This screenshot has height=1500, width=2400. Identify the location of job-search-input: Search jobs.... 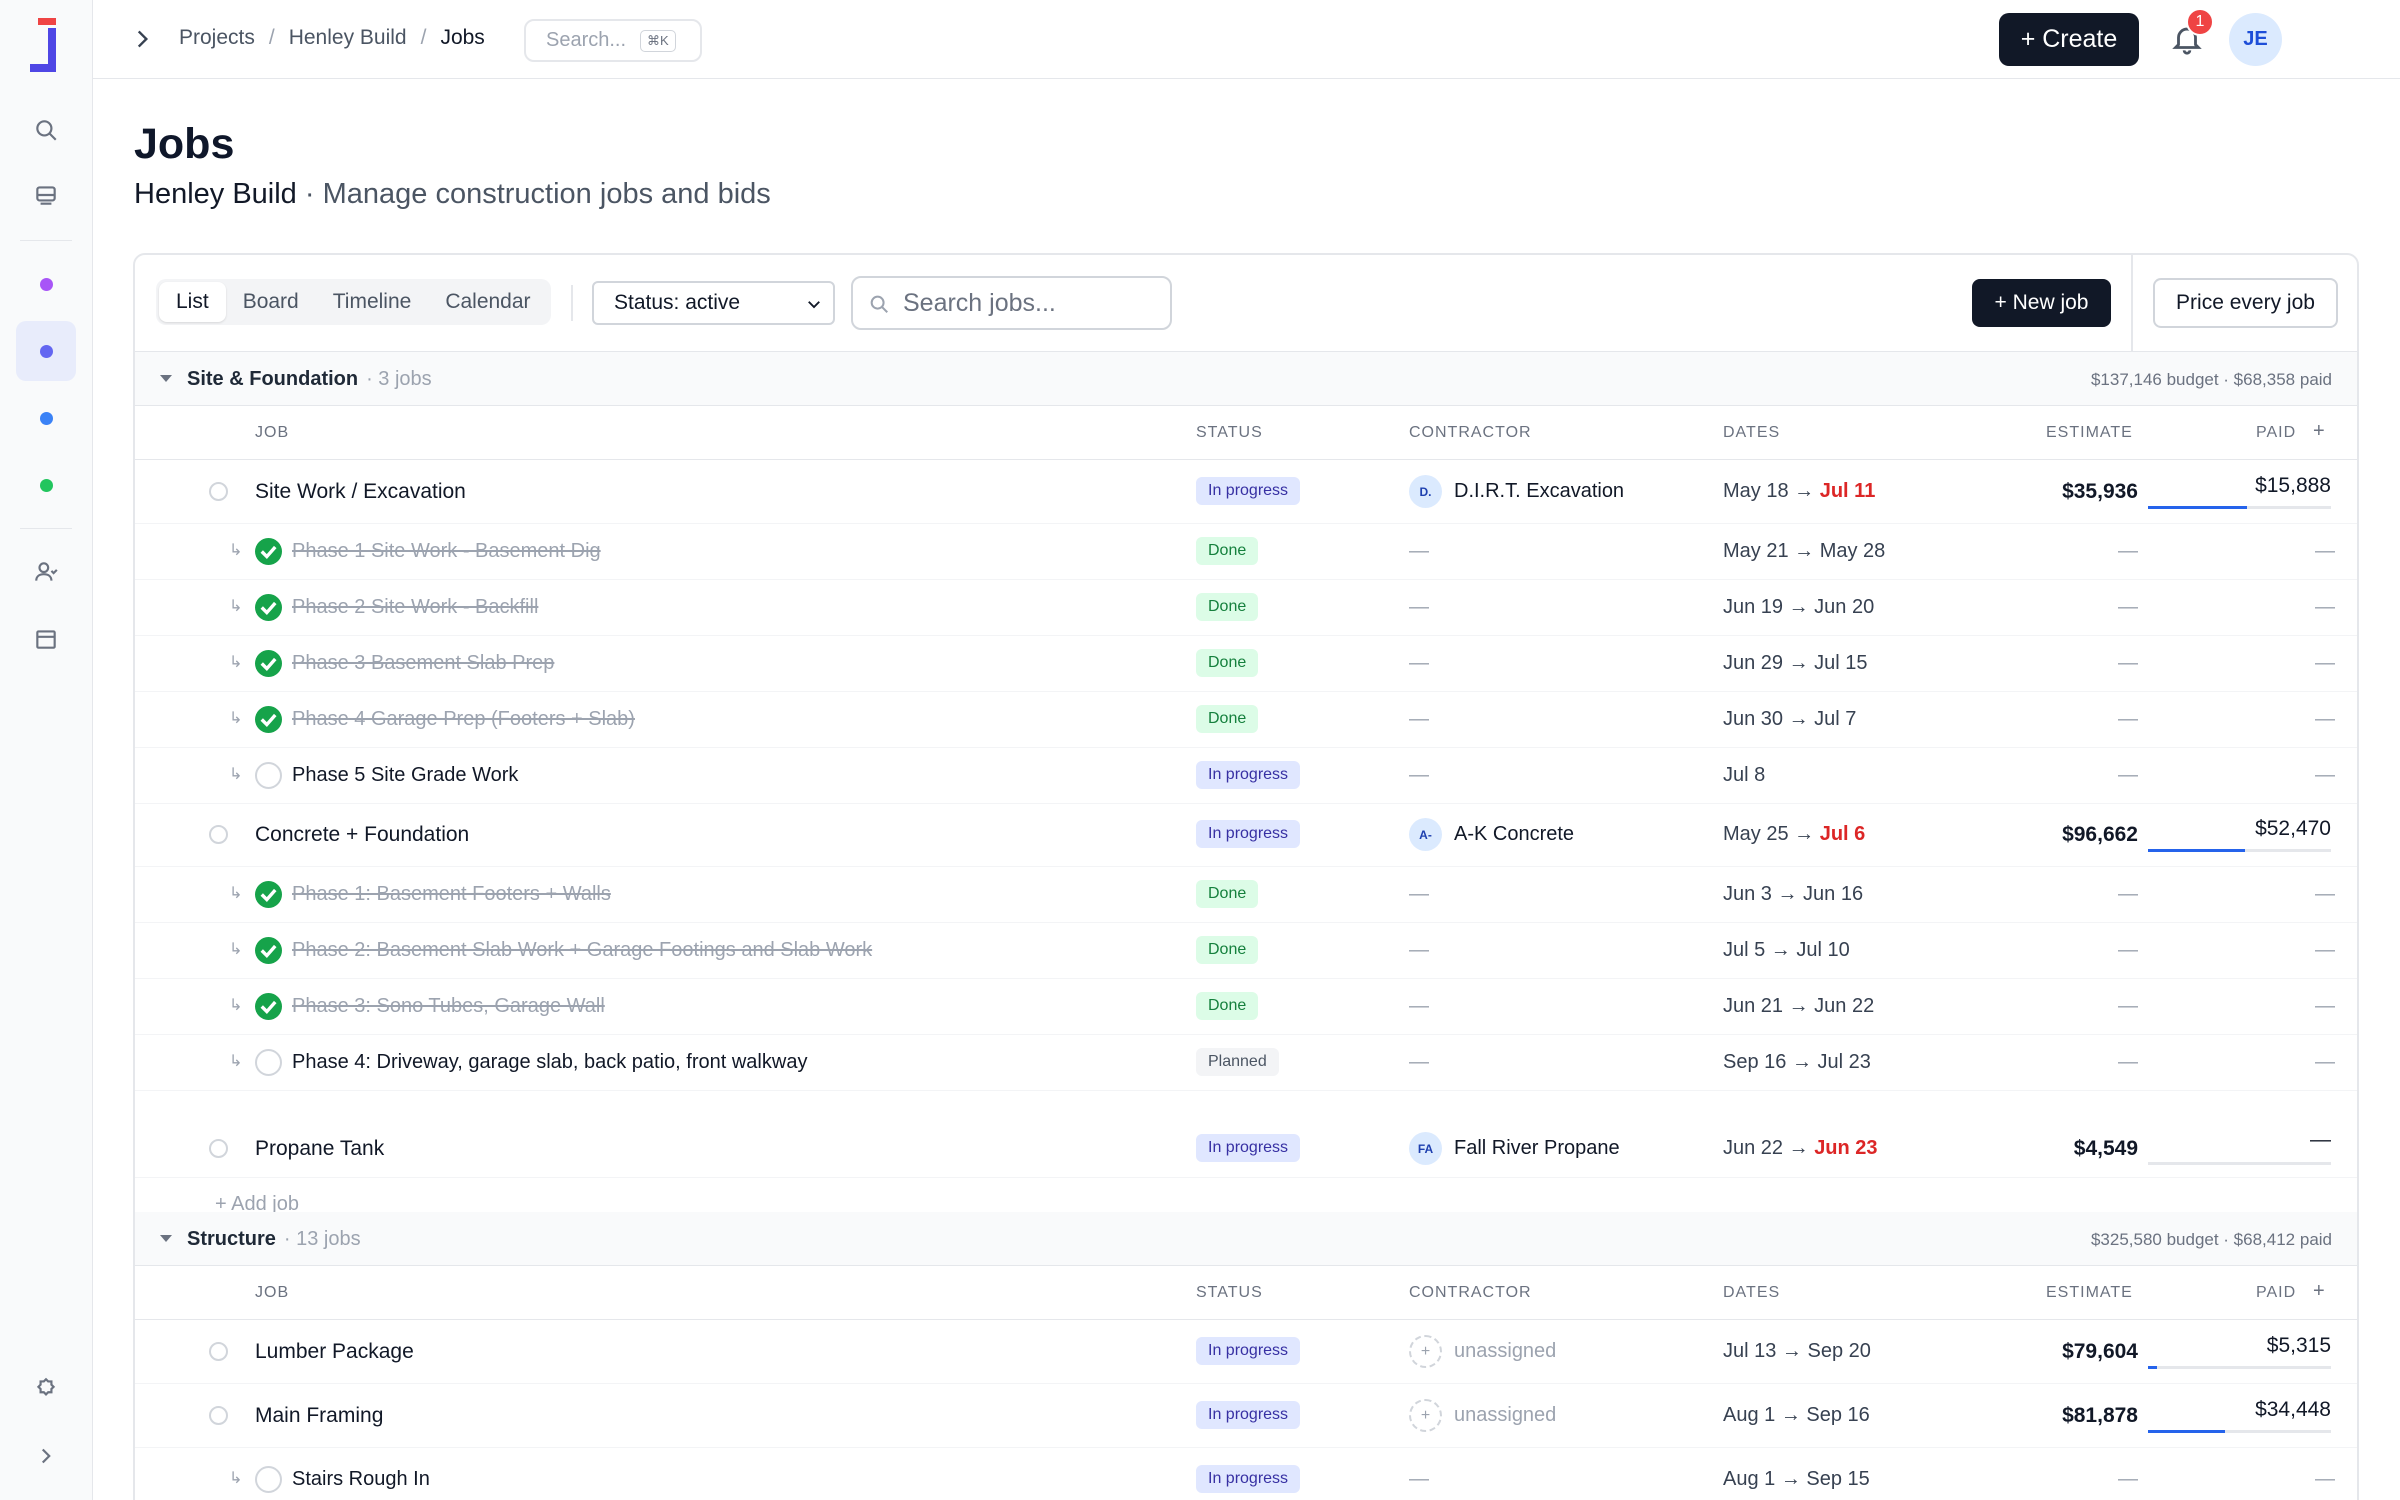
(1011, 303).